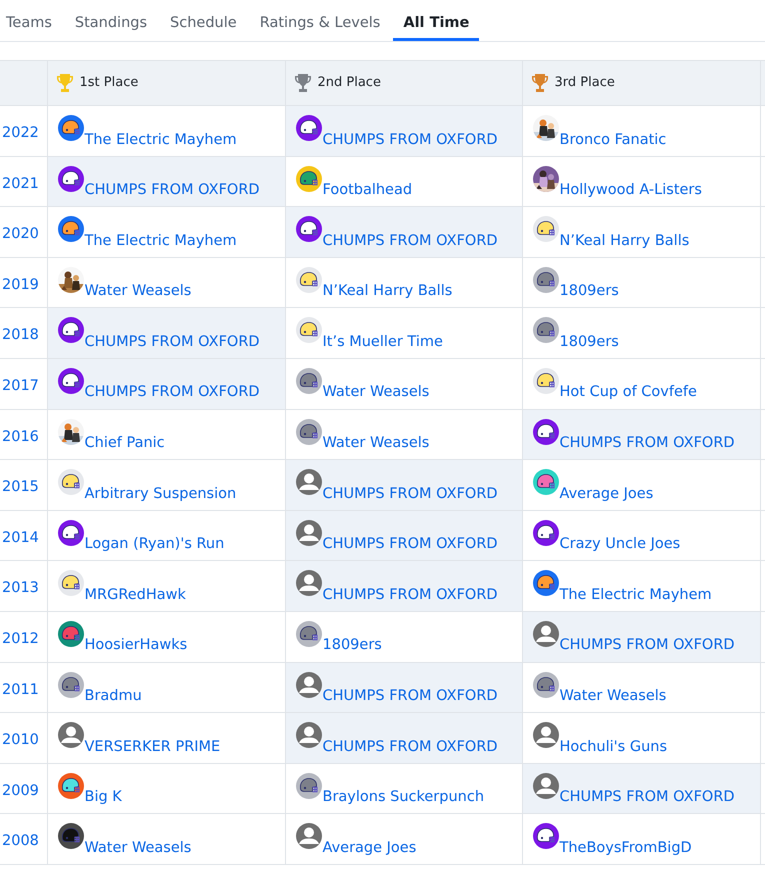  What do you see at coordinates (136, 645) in the screenshot?
I see `team-link: HoosierHawks` at bounding box center [136, 645].